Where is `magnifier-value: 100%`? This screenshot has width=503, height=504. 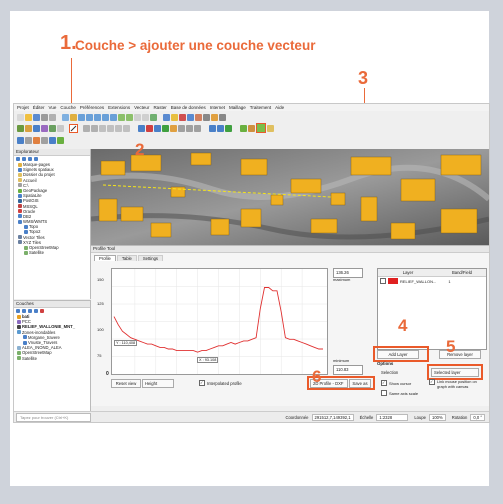
magnifier-value: 100% is located at coordinates (437, 417).